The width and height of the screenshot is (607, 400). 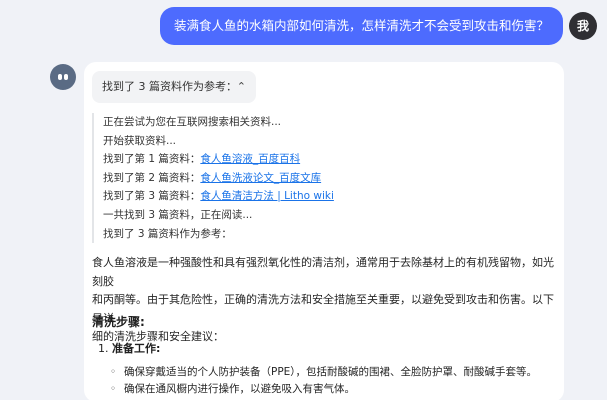 I want to click on references-toggle-label: 找到了 3 篇资料作为参考：, so click(x=169, y=86).